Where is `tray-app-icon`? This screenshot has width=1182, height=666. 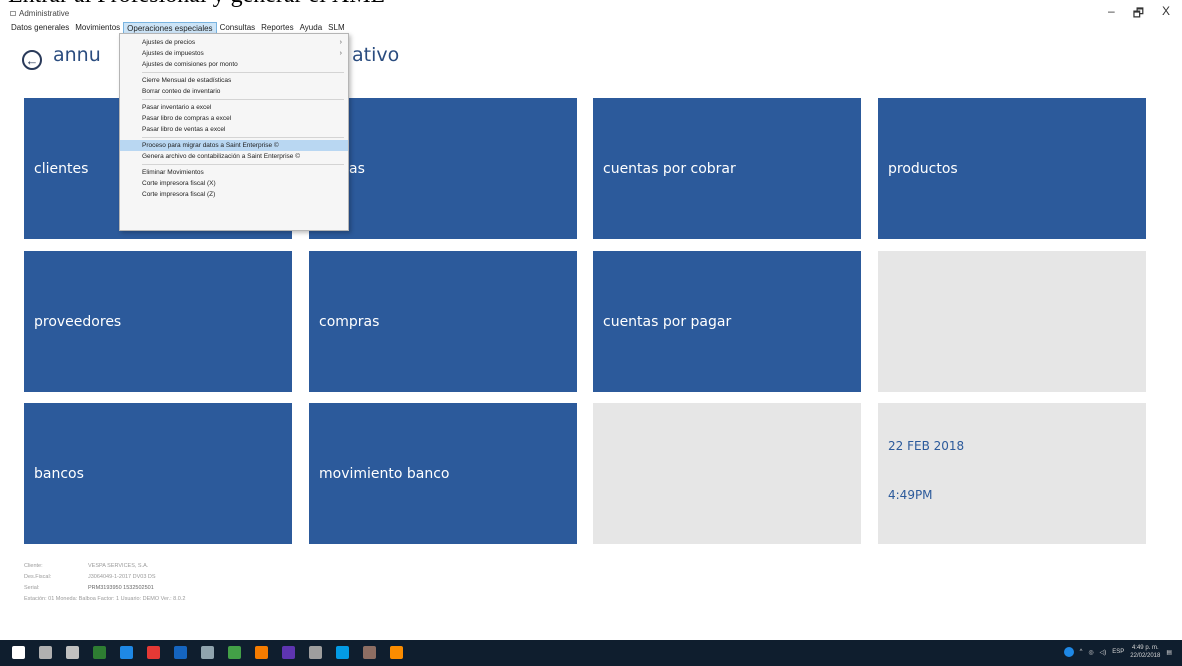
tray-app-icon is located at coordinates (1068, 652).